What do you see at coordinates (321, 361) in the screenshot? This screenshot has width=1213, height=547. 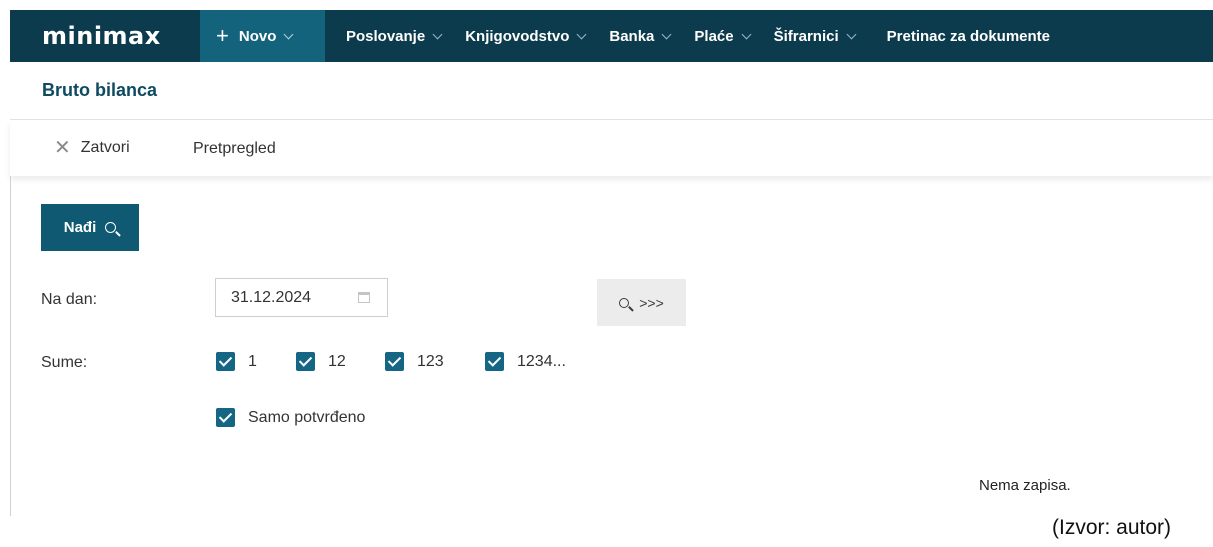 I see `sum-checkbox-12: 12` at bounding box center [321, 361].